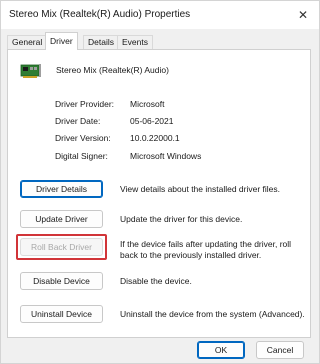  Describe the element at coordinates (166, 156) in the screenshot. I see `digital-signer-value: Microsoft Windows` at that location.